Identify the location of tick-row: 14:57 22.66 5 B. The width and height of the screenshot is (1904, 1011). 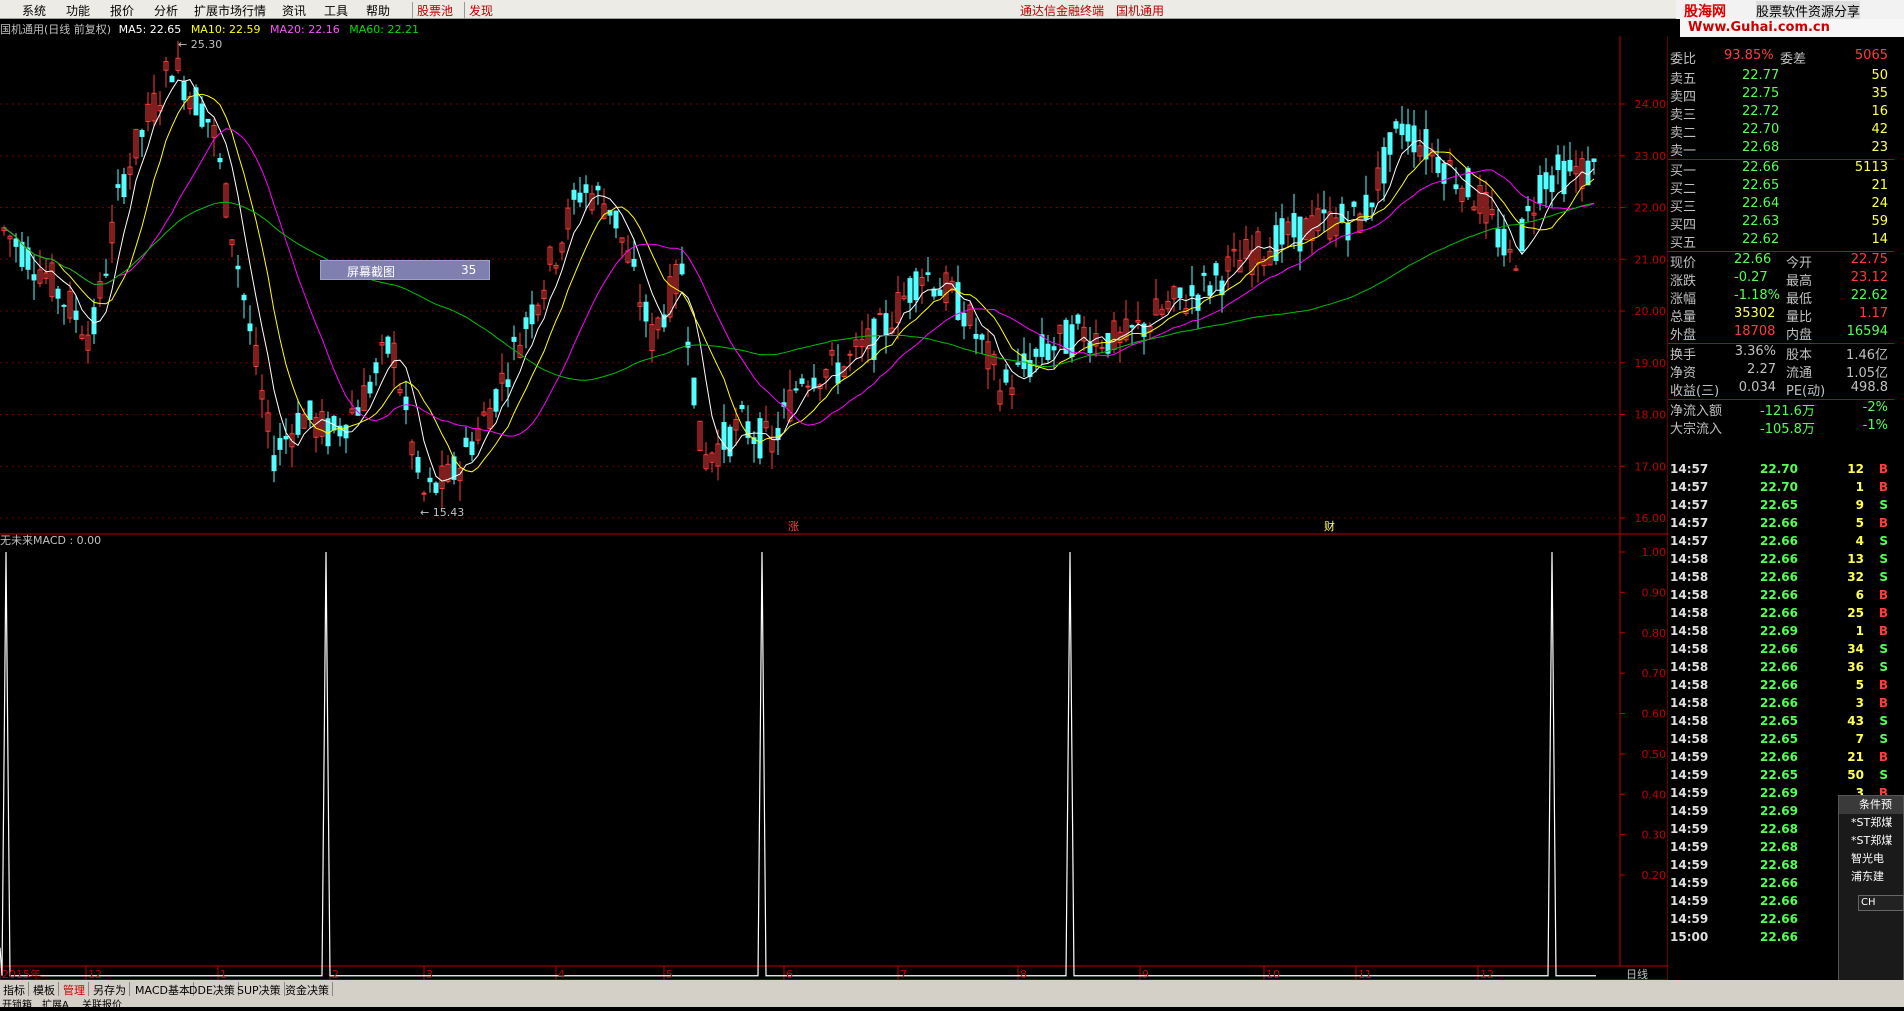
(1781, 525).